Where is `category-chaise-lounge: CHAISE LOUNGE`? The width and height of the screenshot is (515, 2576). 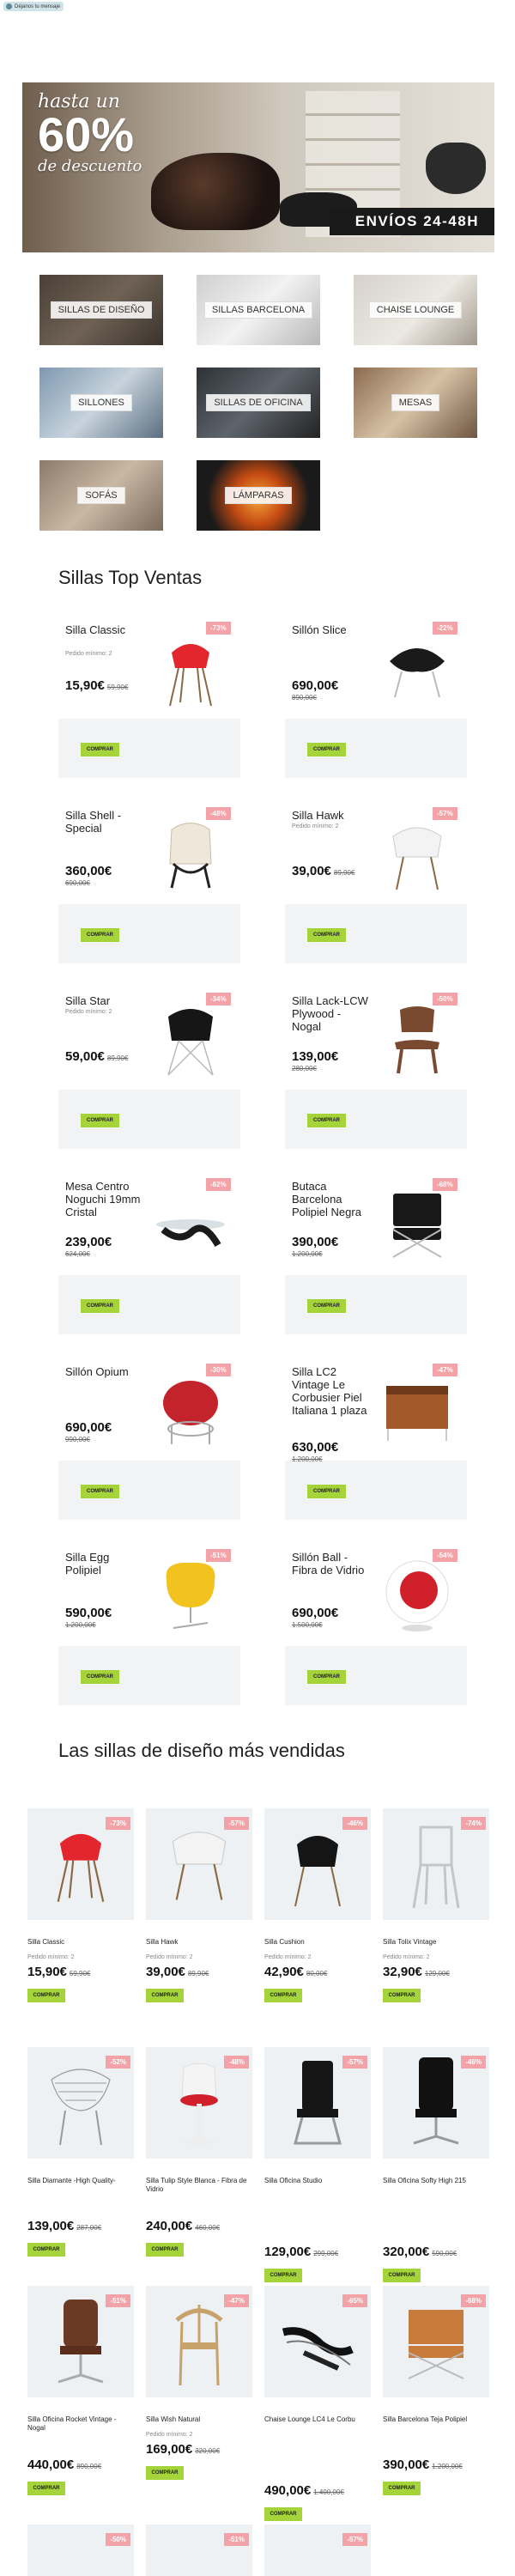
category-chaise-lounge: CHAISE LOUNGE is located at coordinates (415, 310).